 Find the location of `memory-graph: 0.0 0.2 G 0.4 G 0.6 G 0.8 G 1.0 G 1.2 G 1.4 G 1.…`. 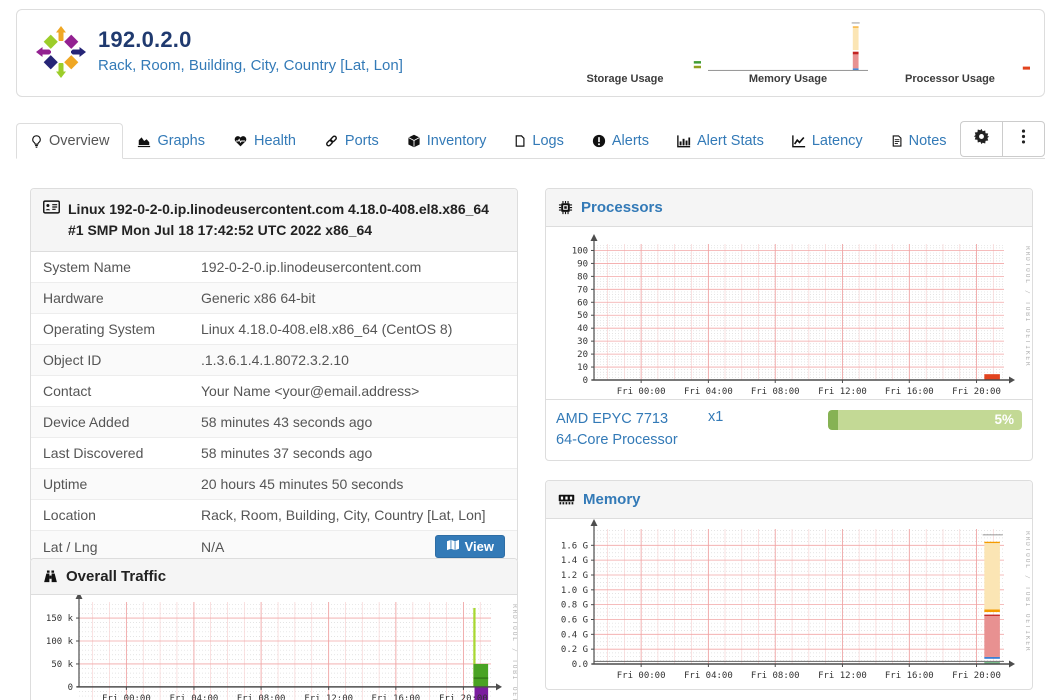

memory-graph: 0.0 0.2 G 0.4 G 0.6 G 0.8 G 1.0 G 1.2 G 1.4 G 1.… is located at coordinates (788, 604).